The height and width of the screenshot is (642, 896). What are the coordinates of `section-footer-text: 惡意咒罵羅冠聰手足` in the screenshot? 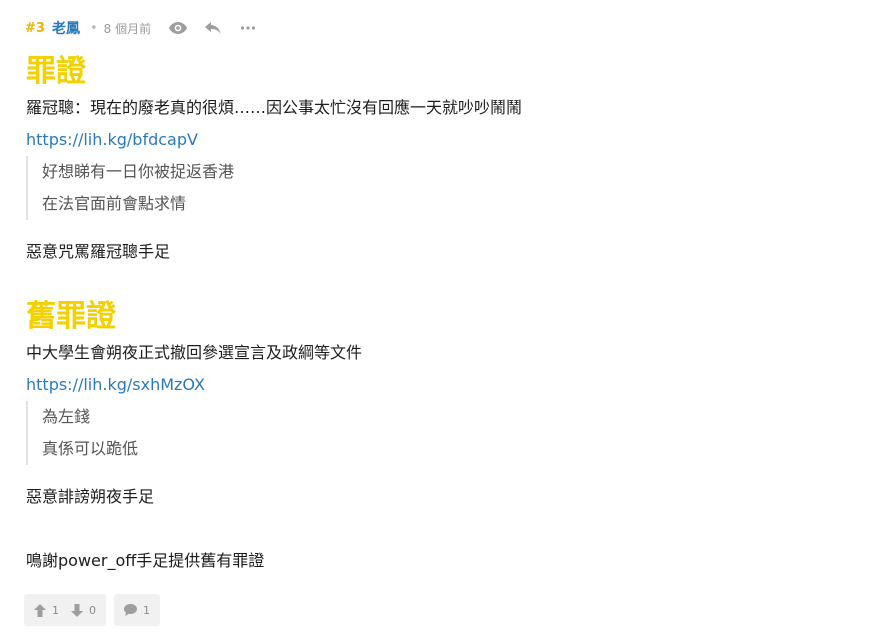 It's located at (98, 251).